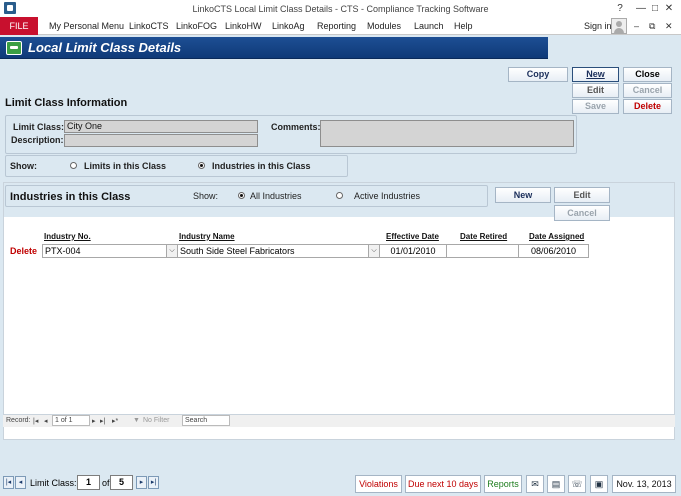  Describe the element at coordinates (8, 482) in the screenshot. I see `first-class-icon: |◂` at that location.